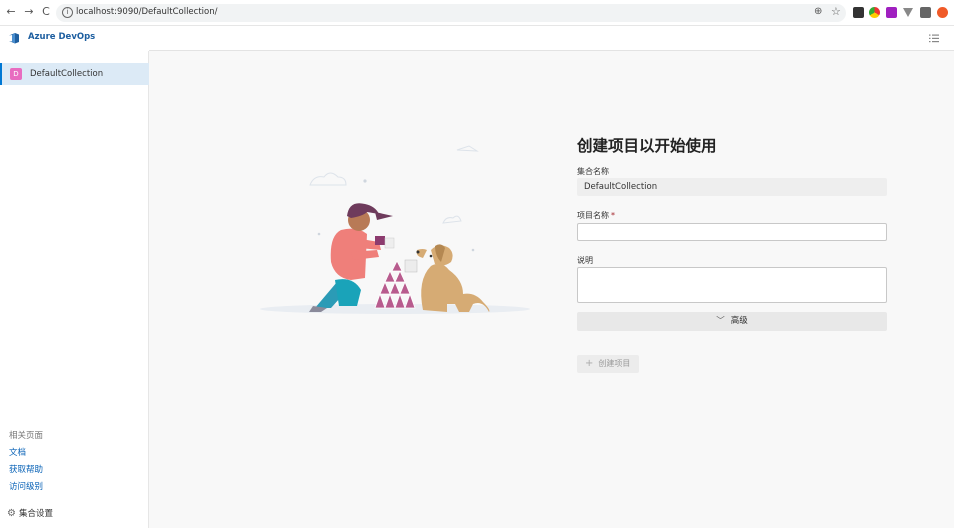 Image resolution: width=954 pixels, height=528 pixels. Describe the element at coordinates (46, 12) in the screenshot. I see `reload-icon: C` at that location.